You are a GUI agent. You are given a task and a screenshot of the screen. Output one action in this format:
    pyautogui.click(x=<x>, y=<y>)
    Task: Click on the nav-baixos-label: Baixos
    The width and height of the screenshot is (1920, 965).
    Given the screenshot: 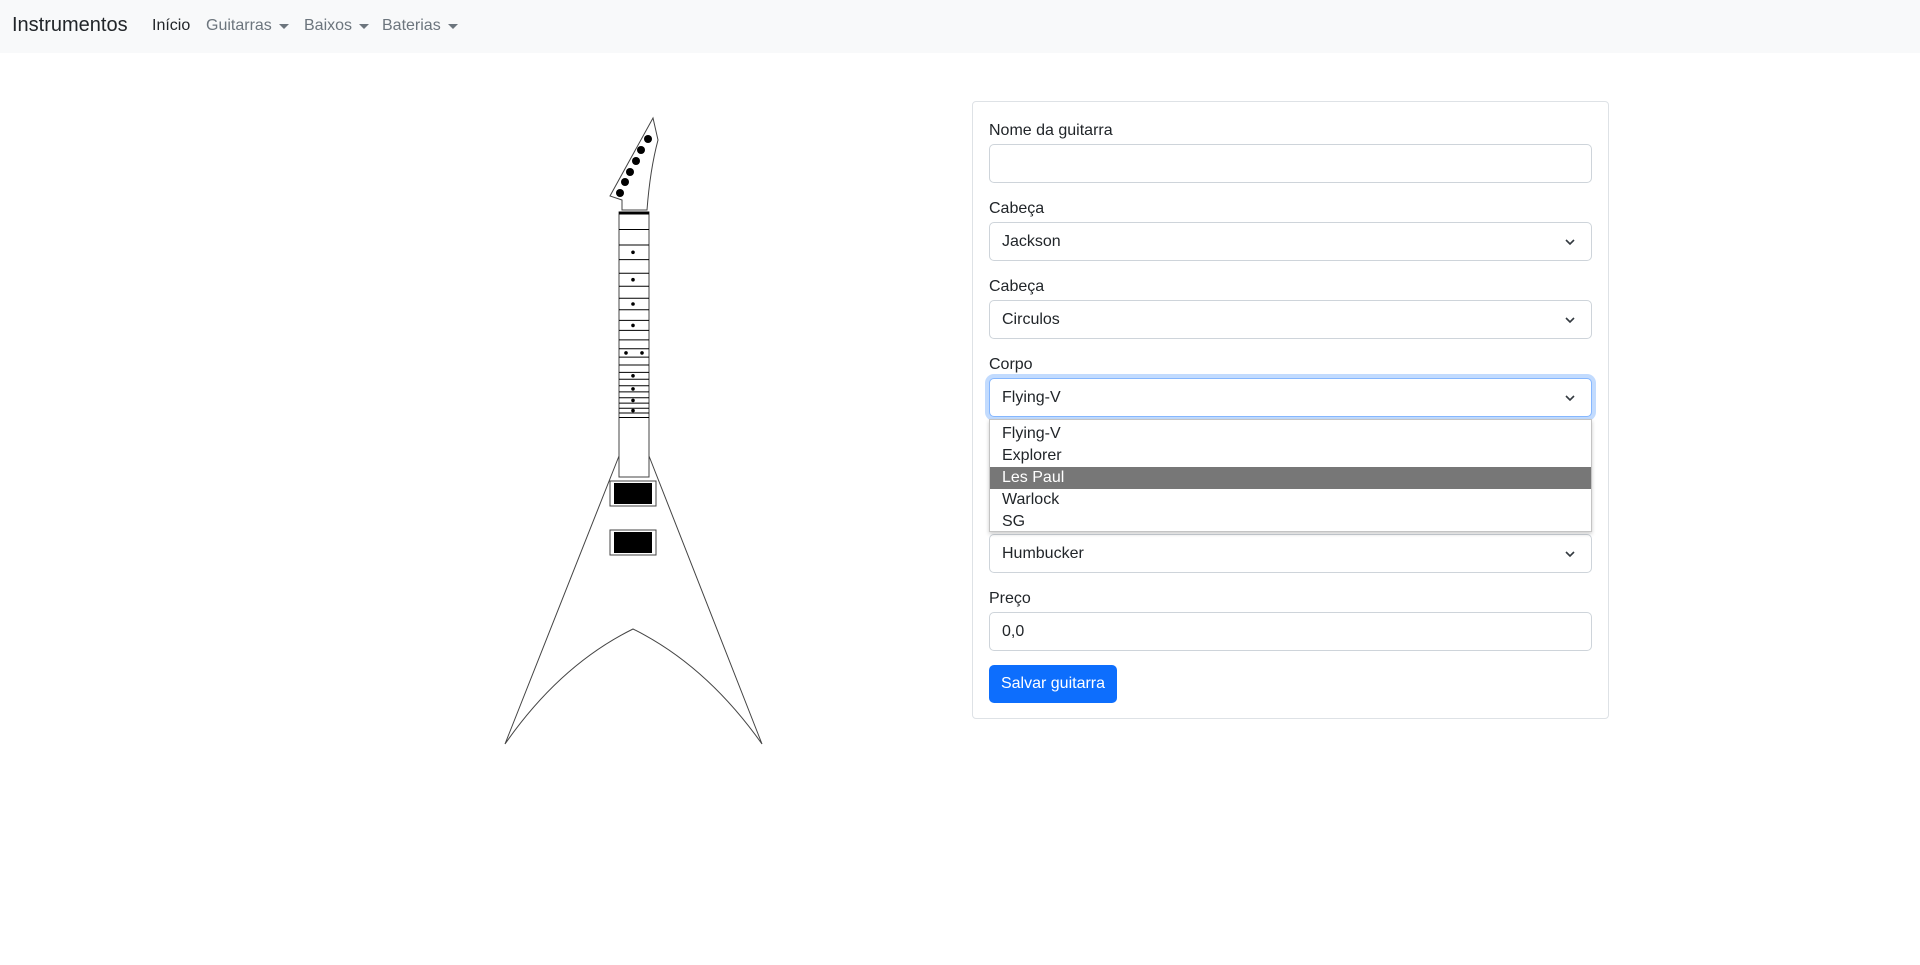 What is the action you would take?
    pyautogui.click(x=328, y=25)
    